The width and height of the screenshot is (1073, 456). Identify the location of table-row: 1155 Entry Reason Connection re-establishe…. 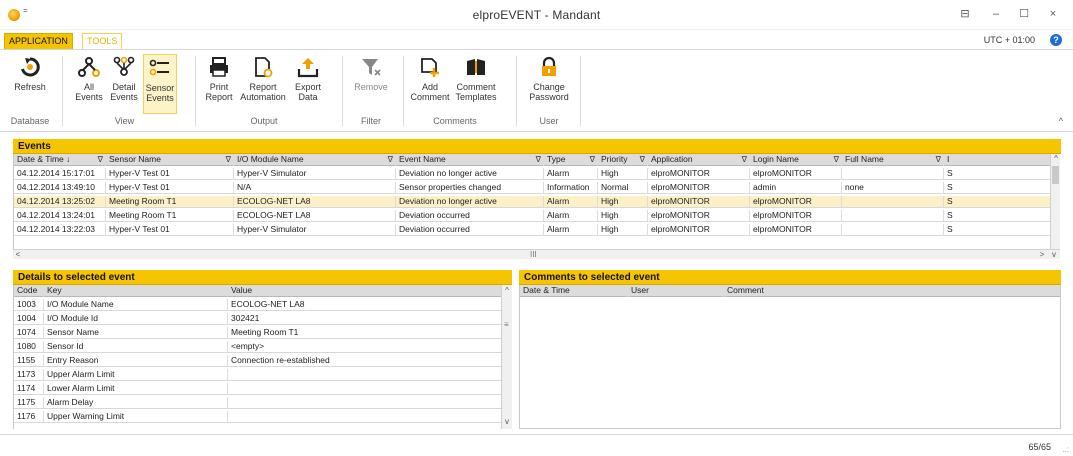
(257, 361).